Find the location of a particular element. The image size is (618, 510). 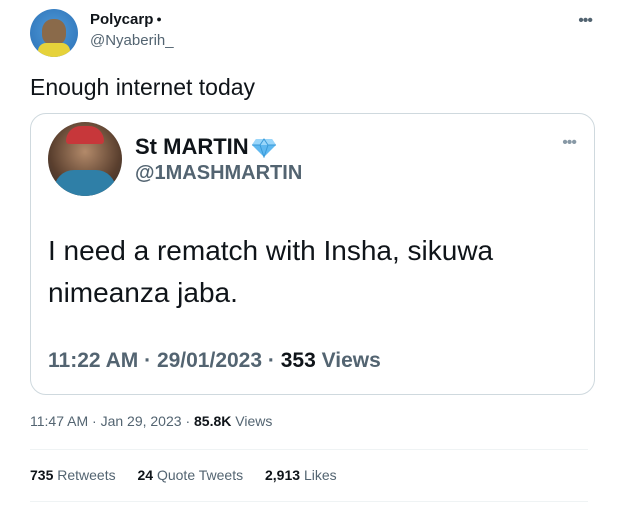

tweet-time: 11:47 AM is located at coordinates (59, 421).